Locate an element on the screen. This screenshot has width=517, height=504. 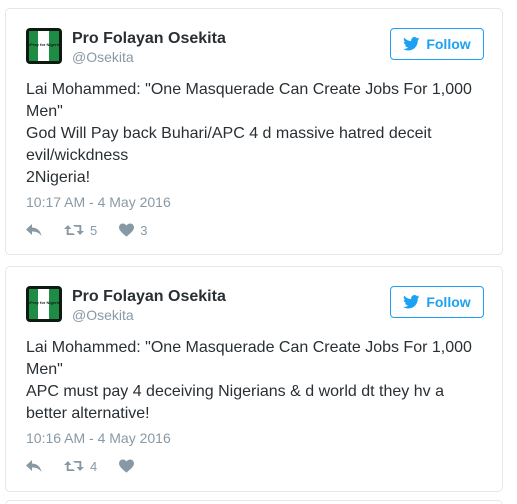
like-button: 3 is located at coordinates (133, 230).